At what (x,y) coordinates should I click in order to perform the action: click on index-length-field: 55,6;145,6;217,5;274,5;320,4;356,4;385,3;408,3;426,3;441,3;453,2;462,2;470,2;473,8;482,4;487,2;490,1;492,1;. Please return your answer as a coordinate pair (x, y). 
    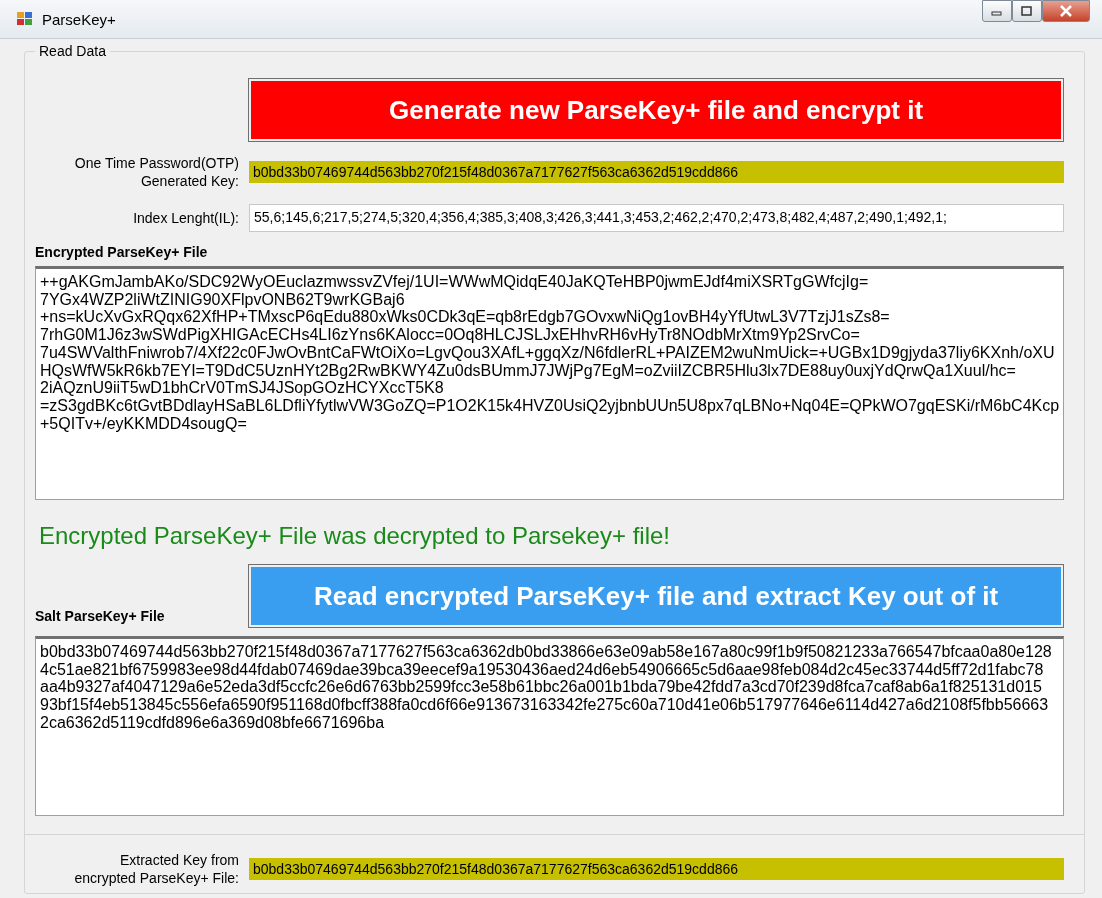
    Looking at the image, I should click on (657, 218).